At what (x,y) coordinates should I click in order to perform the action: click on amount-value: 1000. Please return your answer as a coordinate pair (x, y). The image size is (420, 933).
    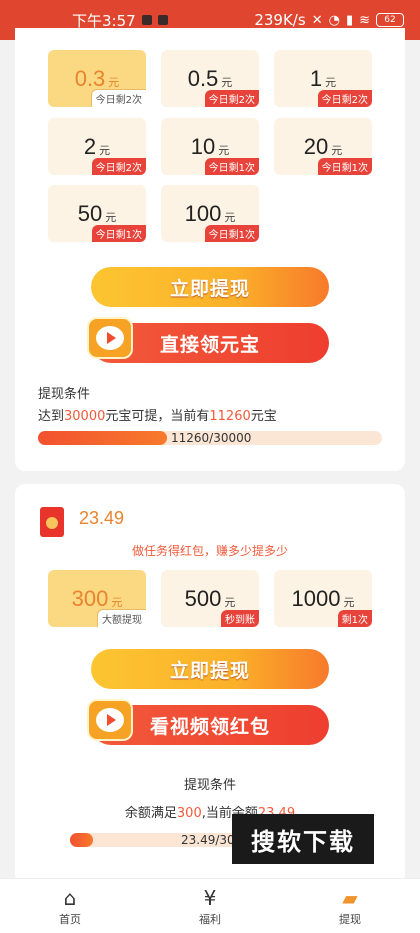
    Looking at the image, I should click on (316, 598).